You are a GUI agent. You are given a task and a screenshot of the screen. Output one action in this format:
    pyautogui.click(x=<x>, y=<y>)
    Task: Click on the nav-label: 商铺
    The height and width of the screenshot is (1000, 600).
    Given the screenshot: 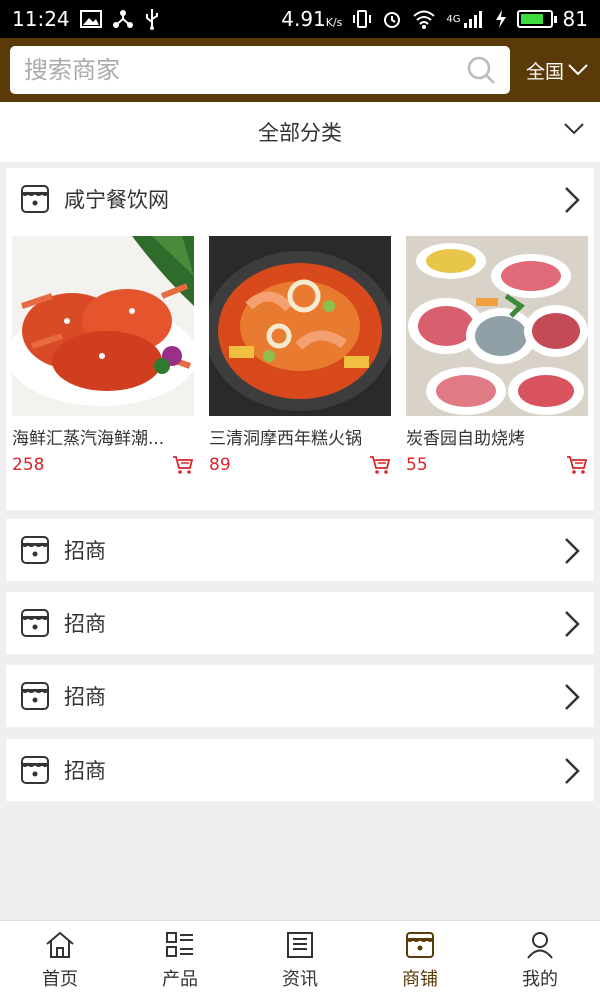 What is the action you would take?
    pyautogui.click(x=420, y=979)
    